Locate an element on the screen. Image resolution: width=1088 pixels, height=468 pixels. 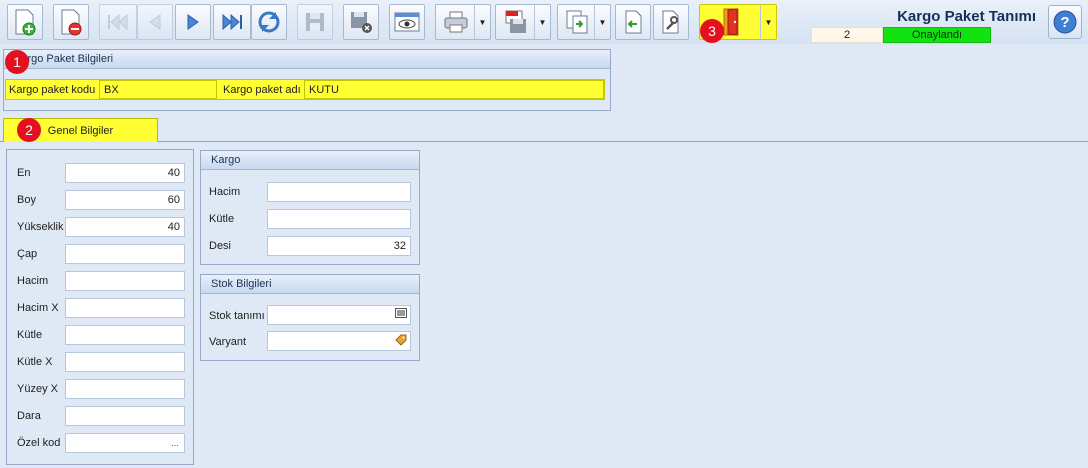
field-label-hacim: Hacim is located at coordinates (33, 281).